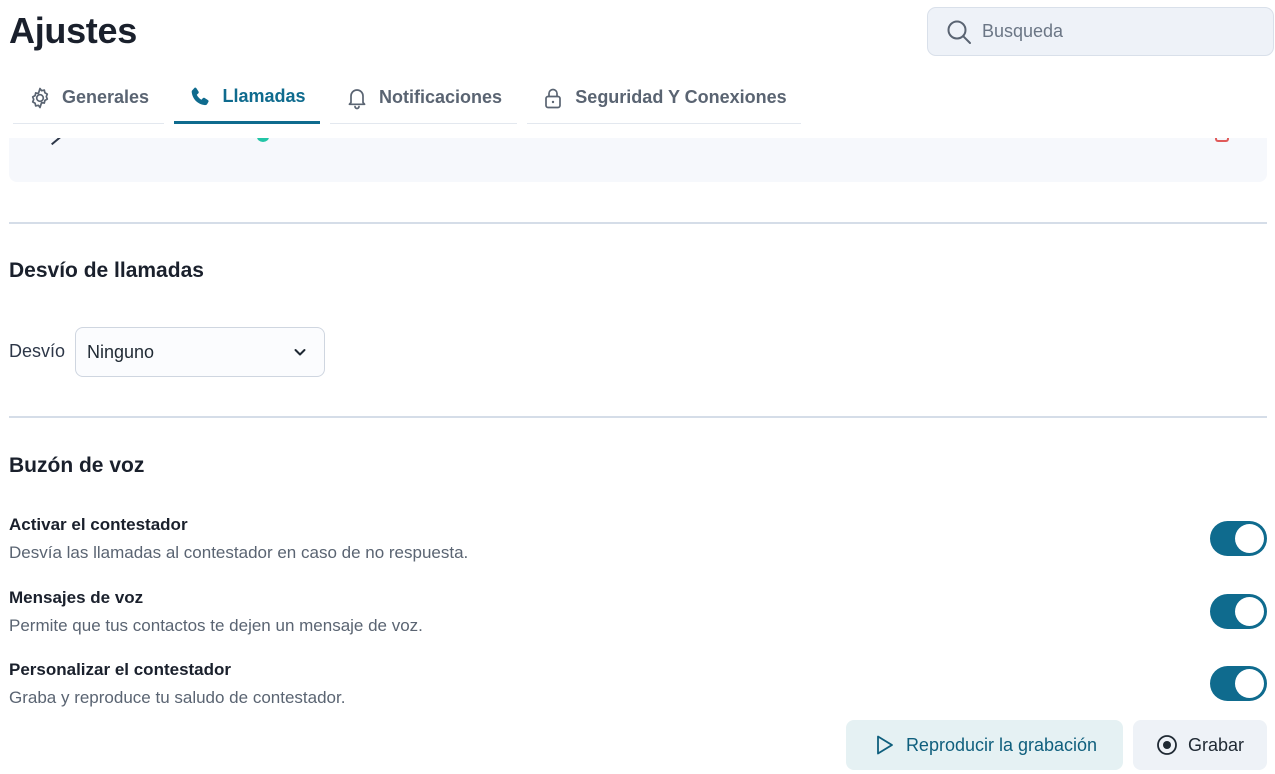 The image size is (1275, 774). What do you see at coordinates (553, 98) in the screenshot?
I see `lock-icon` at bounding box center [553, 98].